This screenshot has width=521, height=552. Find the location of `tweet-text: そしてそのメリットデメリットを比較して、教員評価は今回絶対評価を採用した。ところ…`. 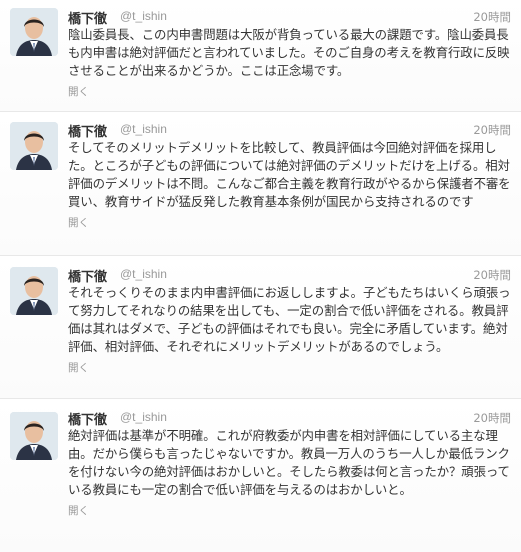

tweet-text: そしてそのメリットデメリットを比較して、教員評価は今回絶対評価を採用した。ところ… is located at coordinates (289, 174).